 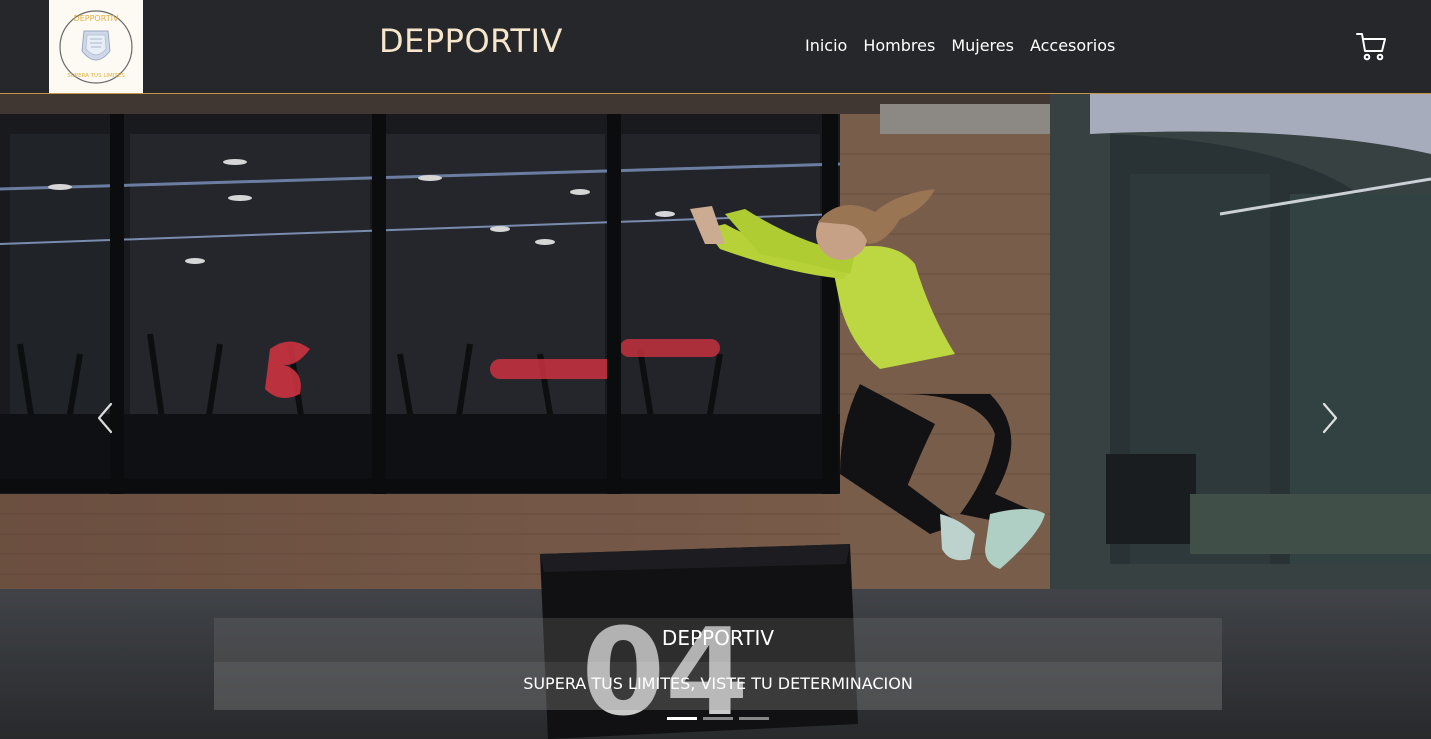 I want to click on chevron-right-icon, so click(x=1330, y=418).